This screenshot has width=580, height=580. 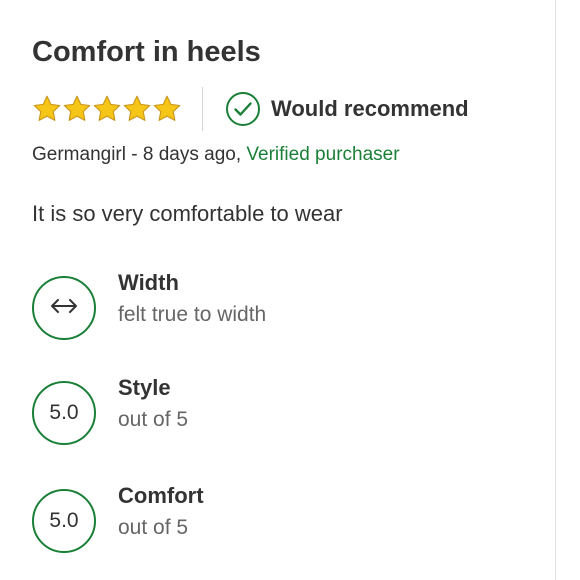 I want to click on attribute-label: Style, so click(x=144, y=387).